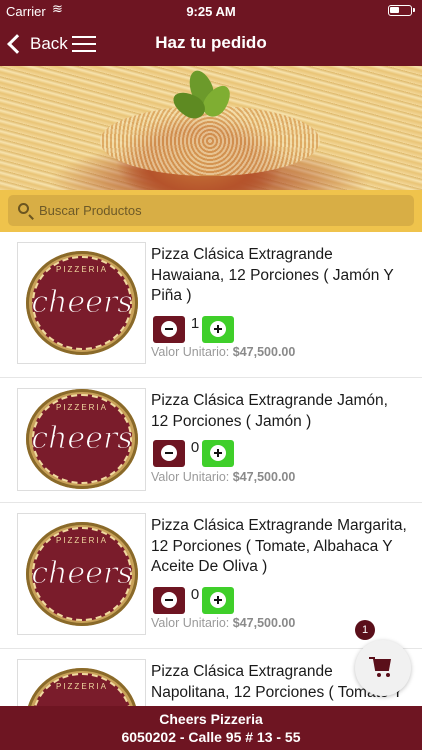 The height and width of the screenshot is (750, 422). I want to click on cart-icon, so click(382, 665).